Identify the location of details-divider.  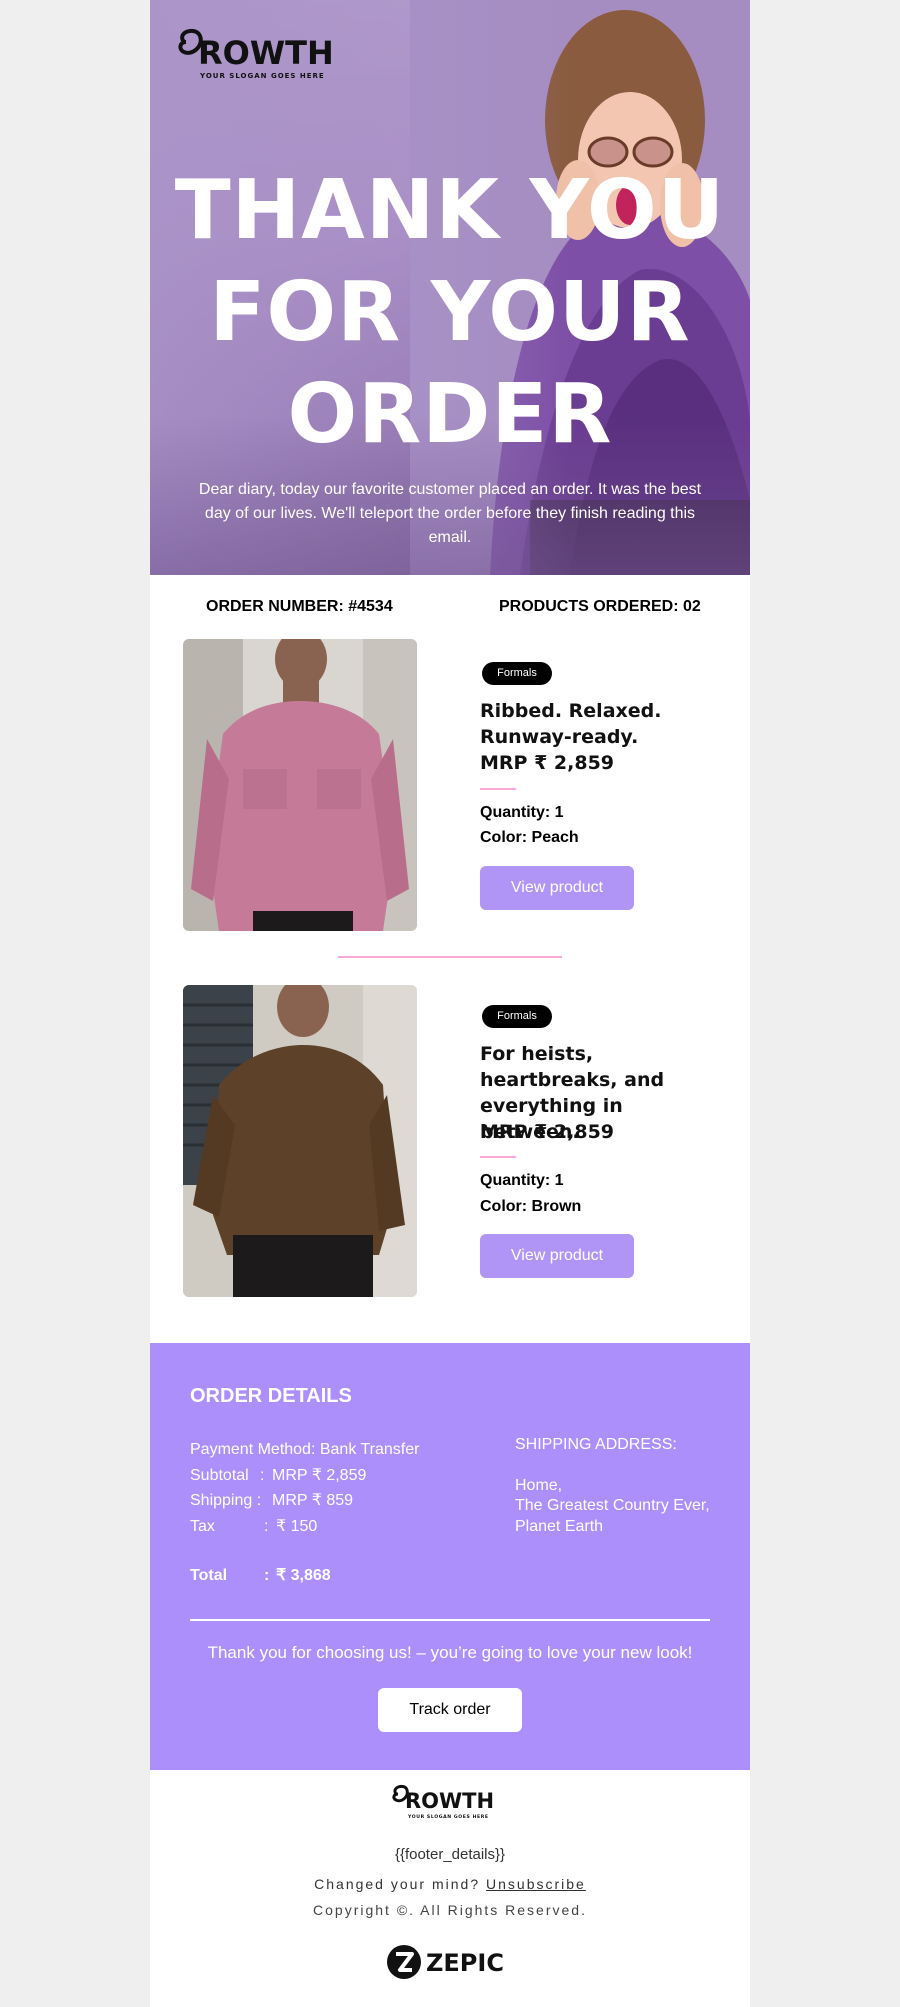
(450, 1620).